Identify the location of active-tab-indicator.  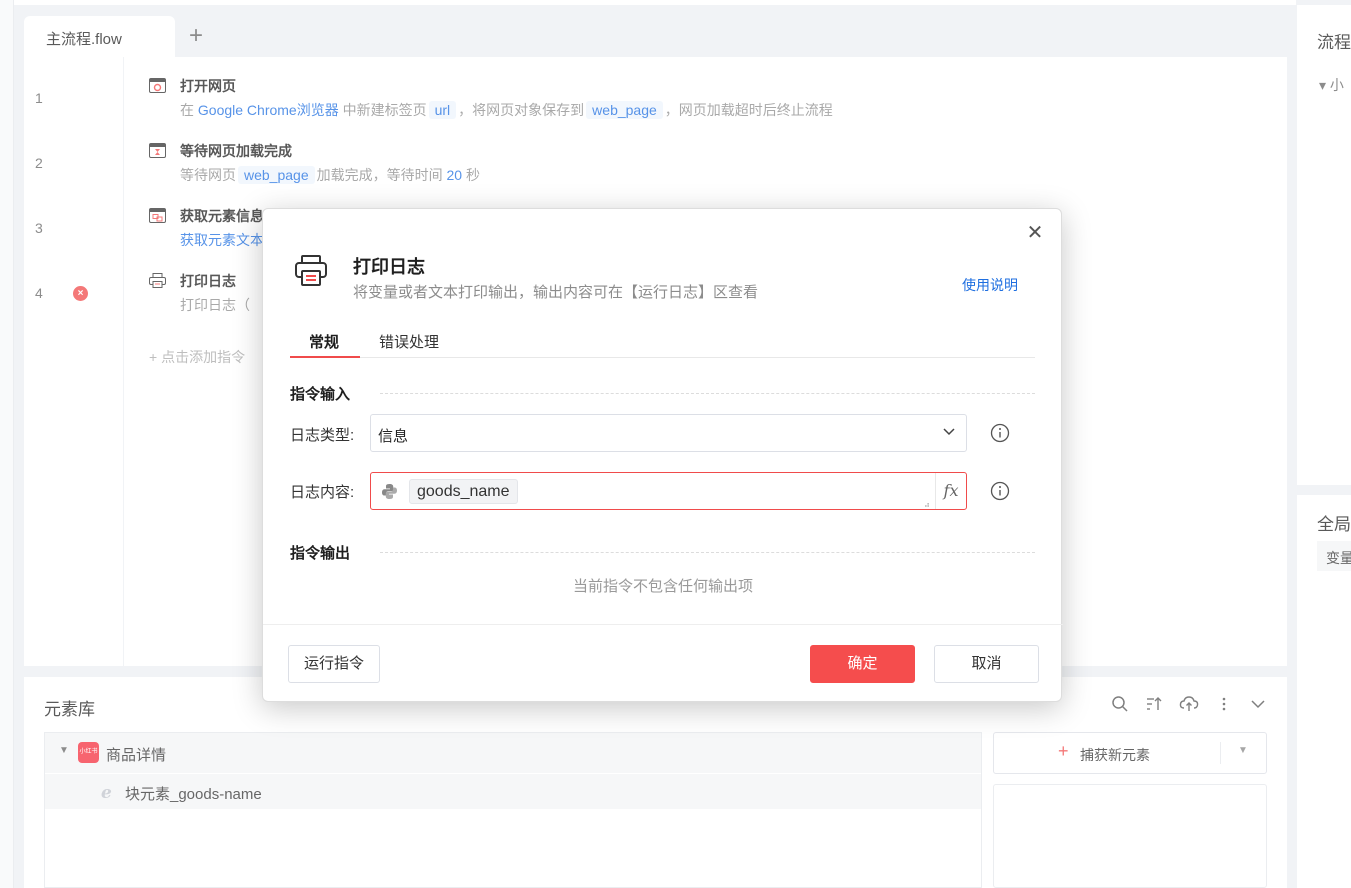
(325, 357).